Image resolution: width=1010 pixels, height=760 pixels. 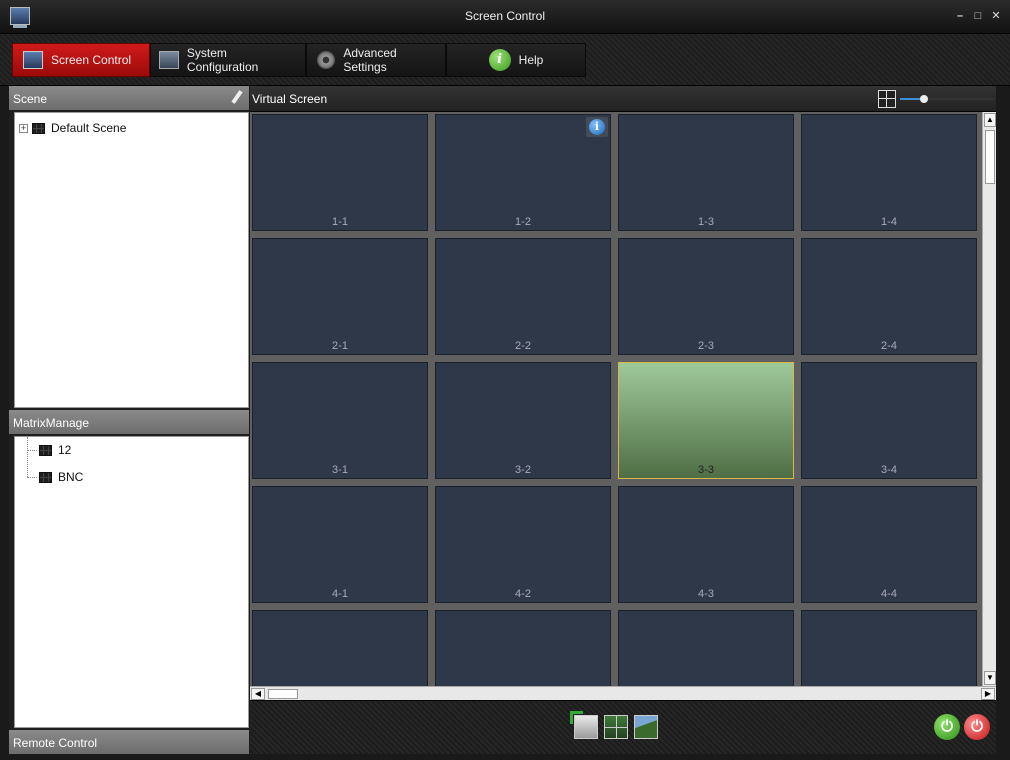 What do you see at coordinates (523, 346) in the screenshot?
I see `tile-label: 2-2` at bounding box center [523, 346].